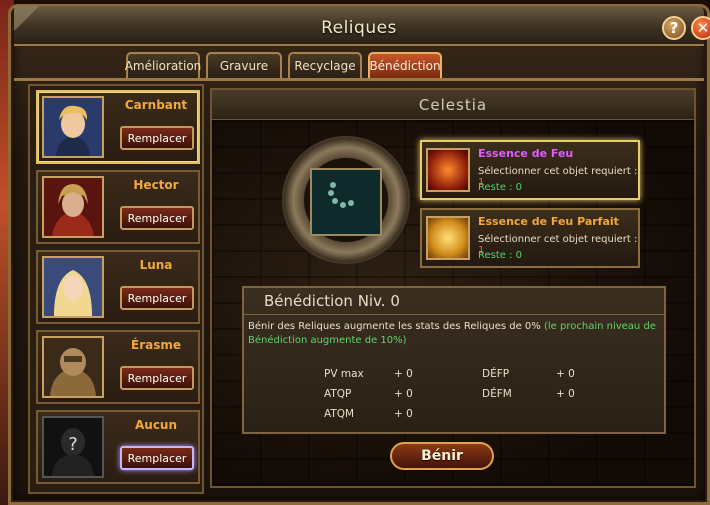 The height and width of the screenshot is (505, 710). Describe the element at coordinates (703, 28) in the screenshot. I see `close-icon: ✕` at that location.